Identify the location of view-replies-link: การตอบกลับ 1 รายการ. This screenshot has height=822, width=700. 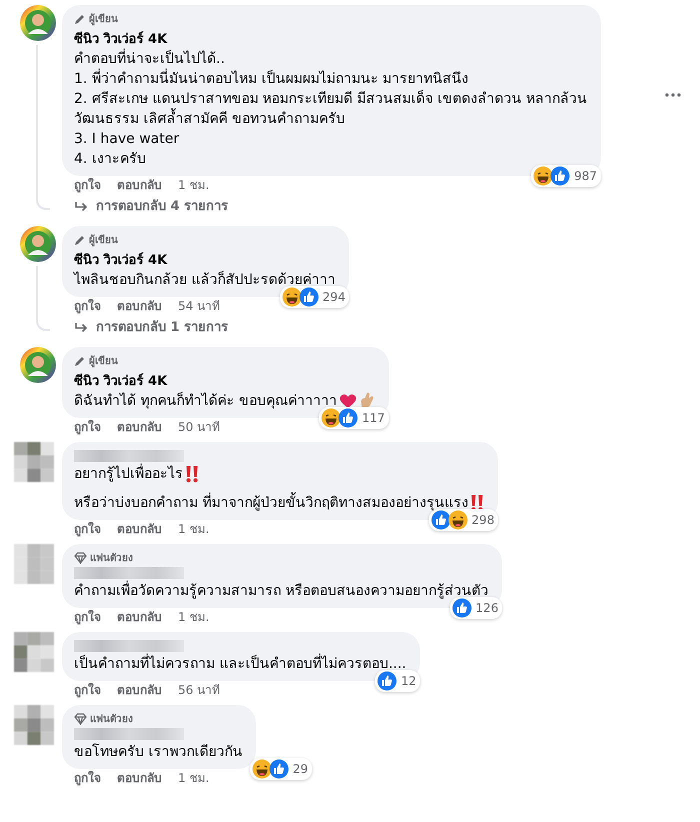
(145, 327).